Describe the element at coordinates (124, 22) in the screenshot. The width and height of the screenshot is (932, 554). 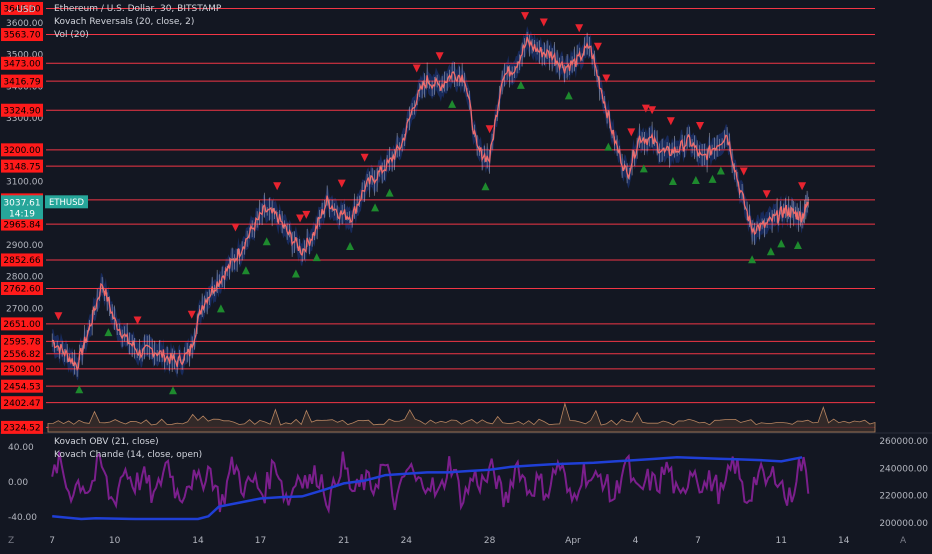
I see `indicator-legend-reversals: Kovach Reversals (20, close, 2)` at that location.